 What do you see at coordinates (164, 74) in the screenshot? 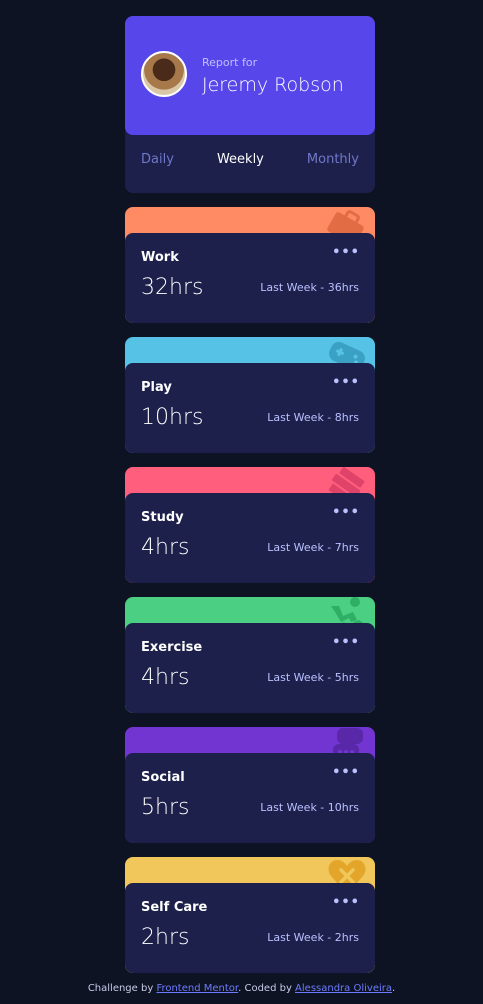
I see `avatar` at bounding box center [164, 74].